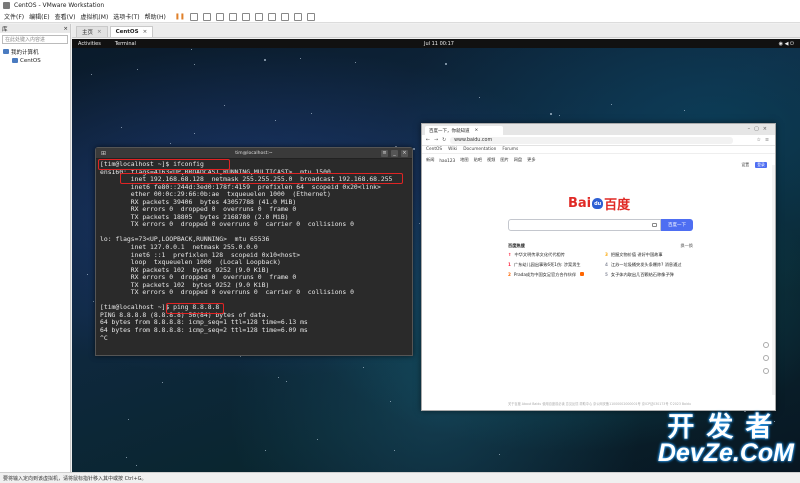 The width and height of the screenshot is (800, 483). What do you see at coordinates (103, 153) in the screenshot?
I see `new-tab-icon: ⊞` at bounding box center [103, 153].